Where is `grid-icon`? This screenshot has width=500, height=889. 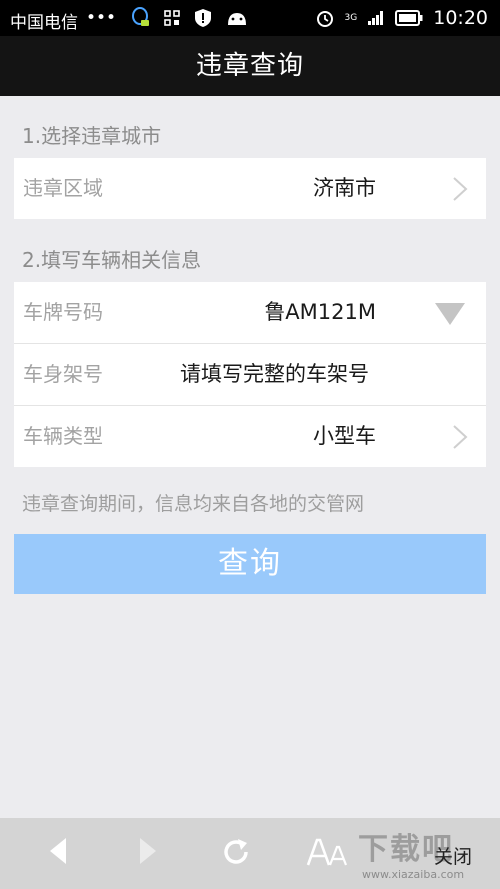
grid-icon is located at coordinates (172, 18).